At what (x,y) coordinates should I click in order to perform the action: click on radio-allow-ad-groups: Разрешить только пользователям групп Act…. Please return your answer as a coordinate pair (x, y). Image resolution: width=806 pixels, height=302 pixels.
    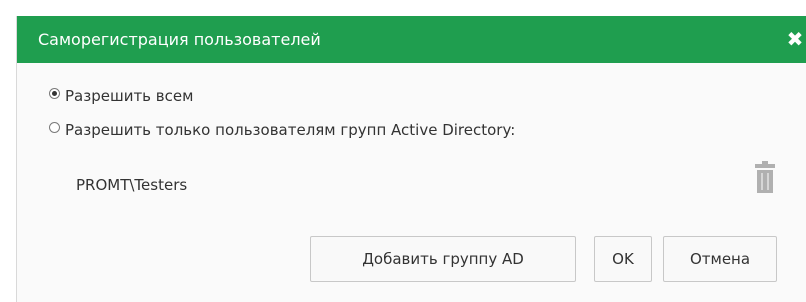
    Looking at the image, I should click on (282, 130).